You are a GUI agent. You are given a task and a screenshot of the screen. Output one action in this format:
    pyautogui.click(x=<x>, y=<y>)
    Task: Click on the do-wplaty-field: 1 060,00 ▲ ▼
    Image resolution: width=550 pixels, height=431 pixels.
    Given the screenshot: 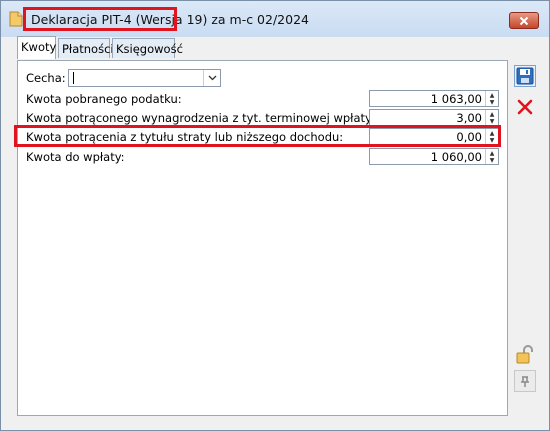 What is the action you would take?
    pyautogui.click(x=434, y=156)
    